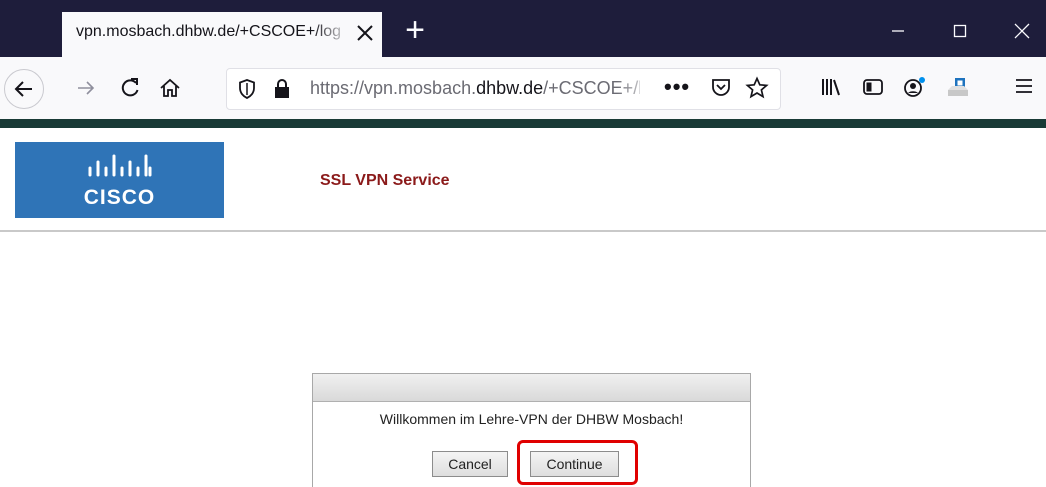 Image resolution: width=1046 pixels, height=487 pixels. I want to click on active-tab: vpn.mosbach.dhbw.de/+CSCOE+/logon.html, so click(222, 34).